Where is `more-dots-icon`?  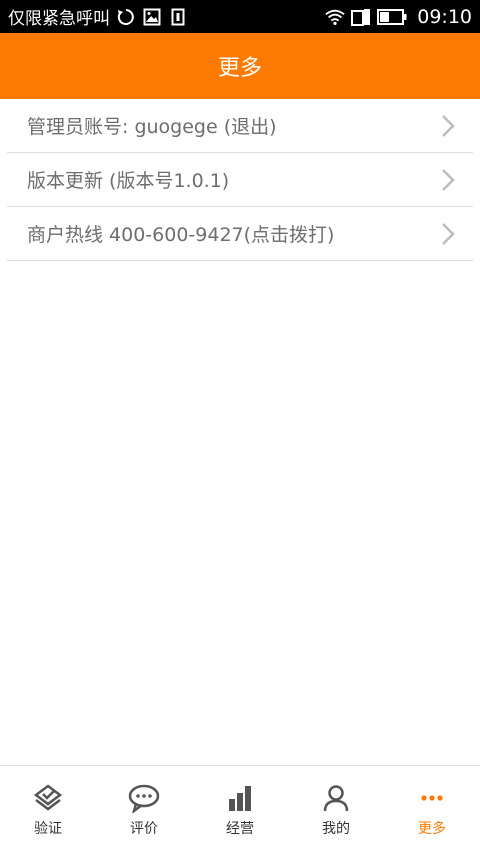
more-dots-icon is located at coordinates (432, 798).